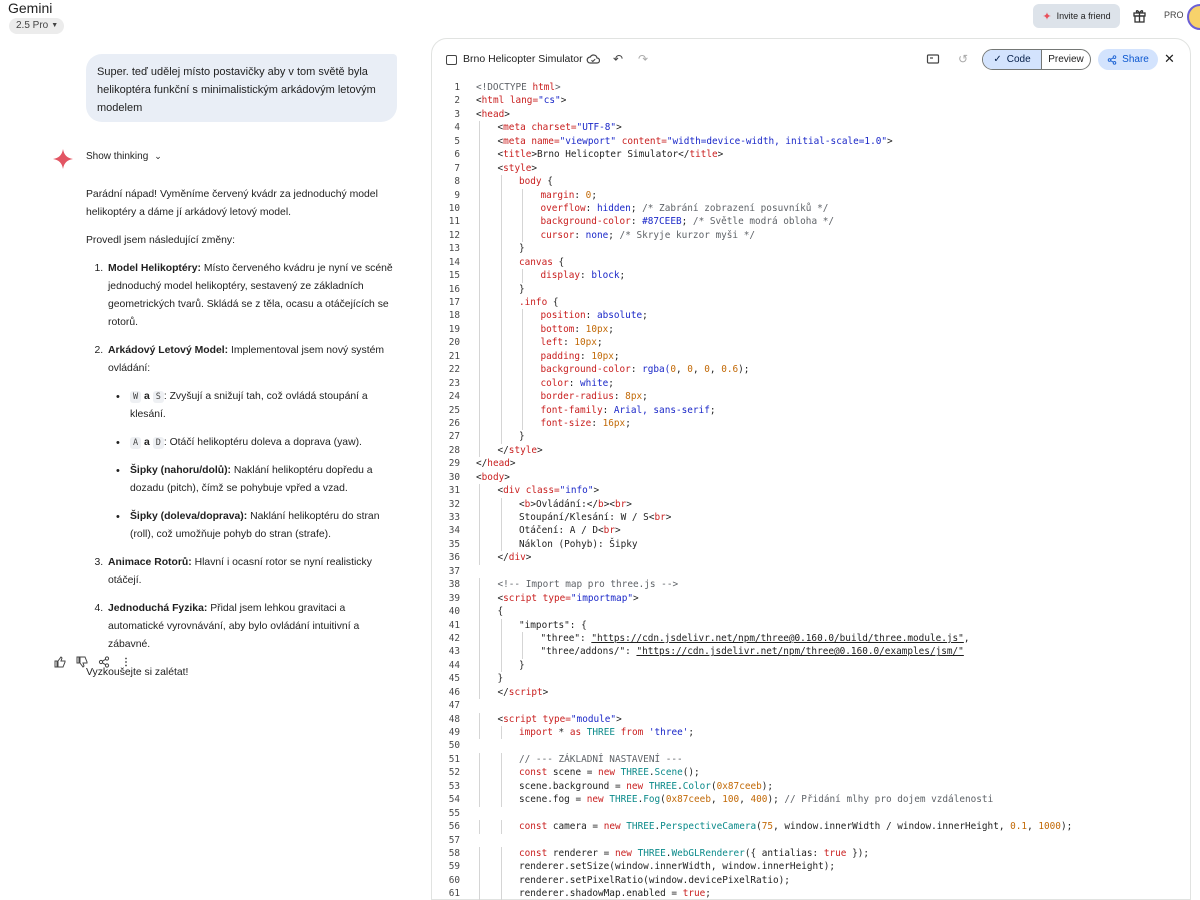 The width and height of the screenshot is (1200, 900). I want to click on history-icon: ↺, so click(963, 59).